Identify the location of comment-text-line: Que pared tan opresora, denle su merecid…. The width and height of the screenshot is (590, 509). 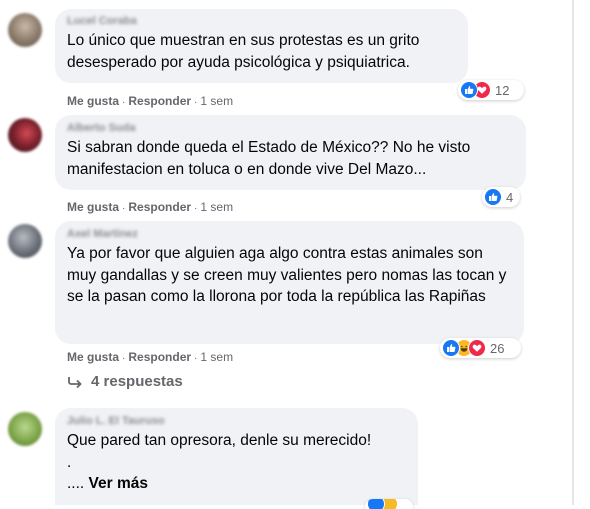
(219, 440).